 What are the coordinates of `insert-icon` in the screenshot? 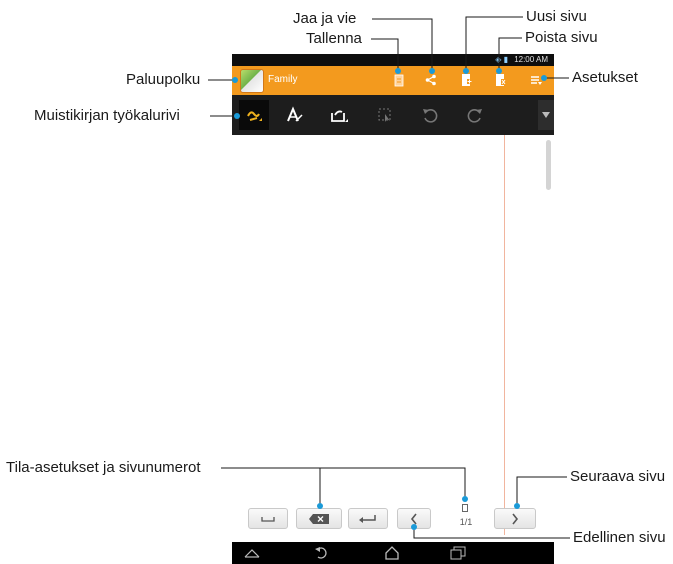 It's located at (339, 116).